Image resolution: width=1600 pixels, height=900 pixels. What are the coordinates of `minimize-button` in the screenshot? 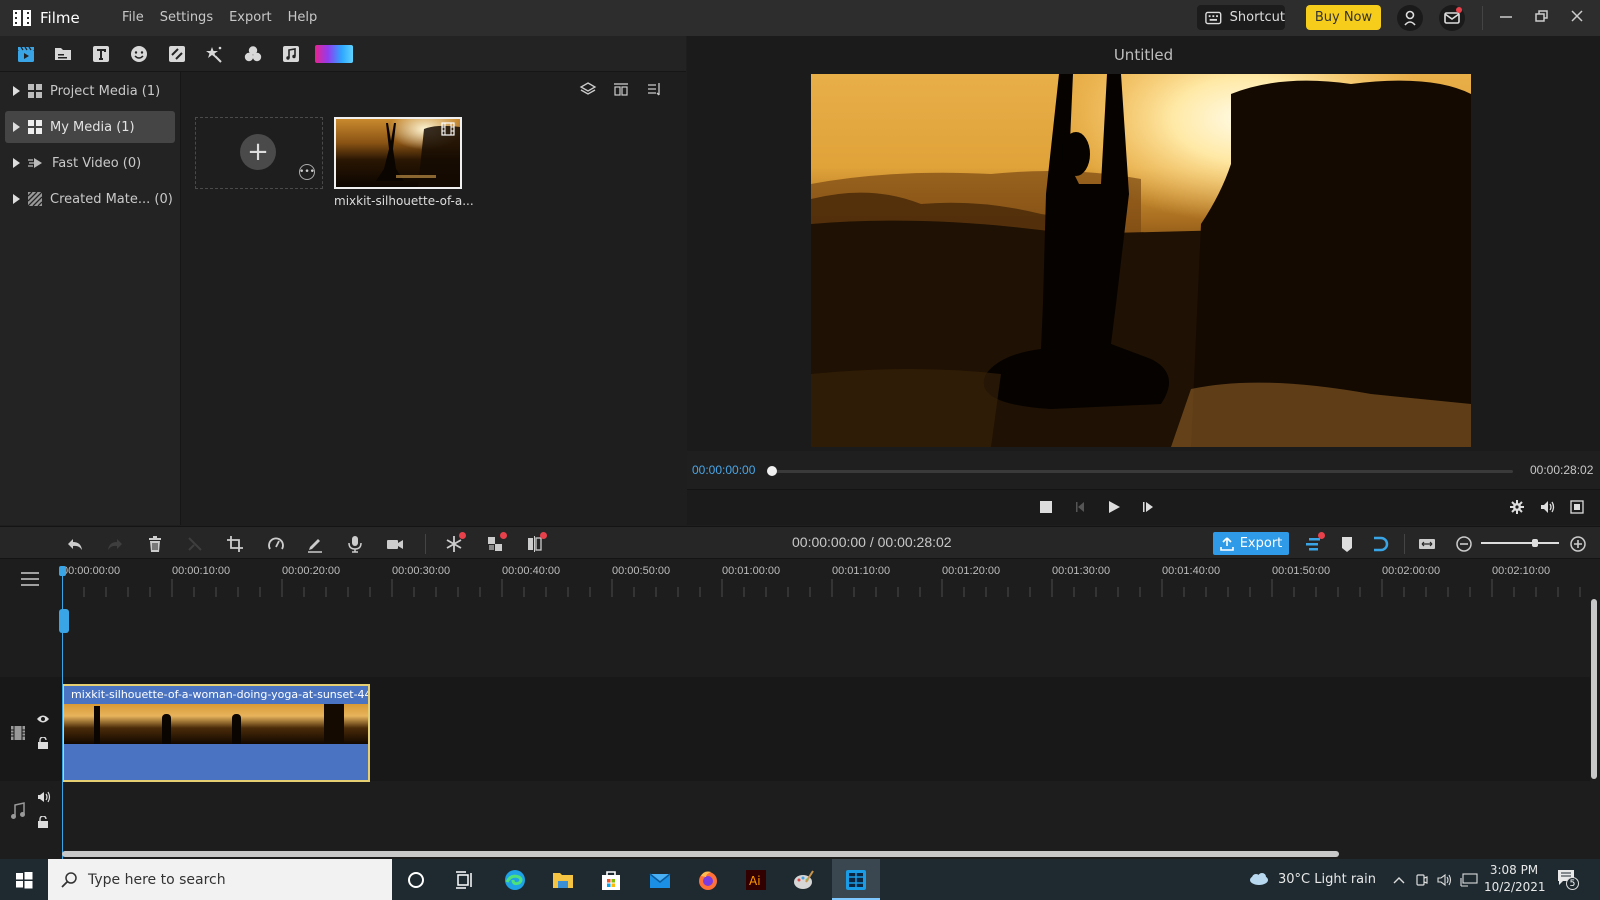 It's located at (1509, 16).